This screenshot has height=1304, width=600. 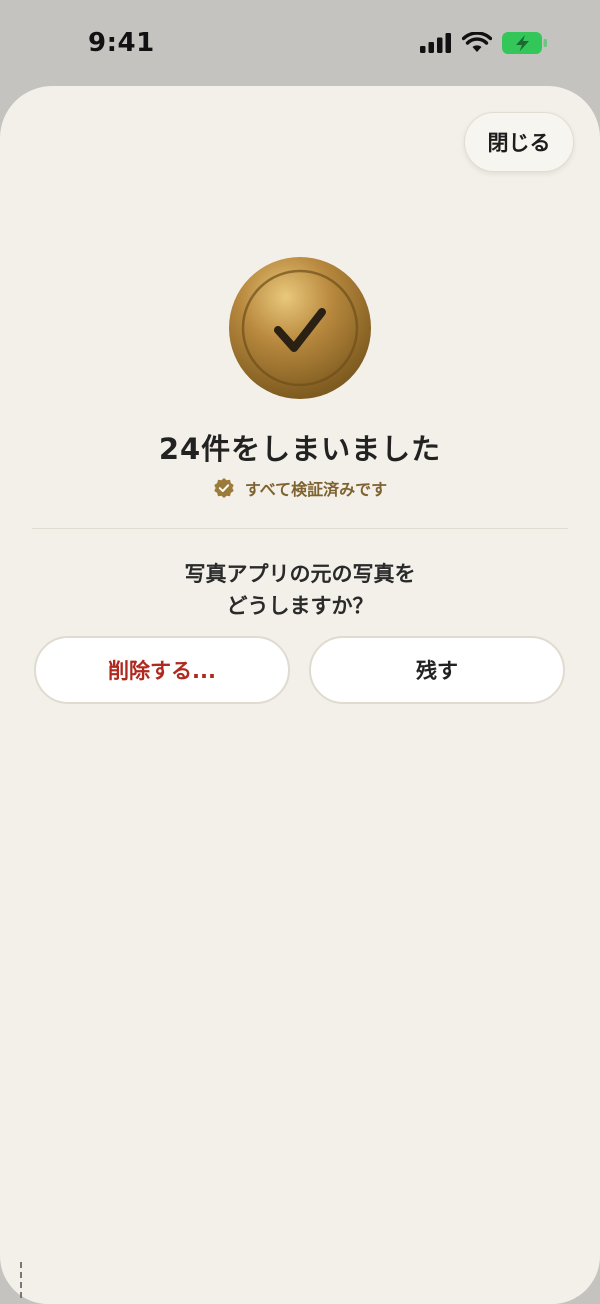 I want to click on close-button: 閉じる, so click(x=519, y=142).